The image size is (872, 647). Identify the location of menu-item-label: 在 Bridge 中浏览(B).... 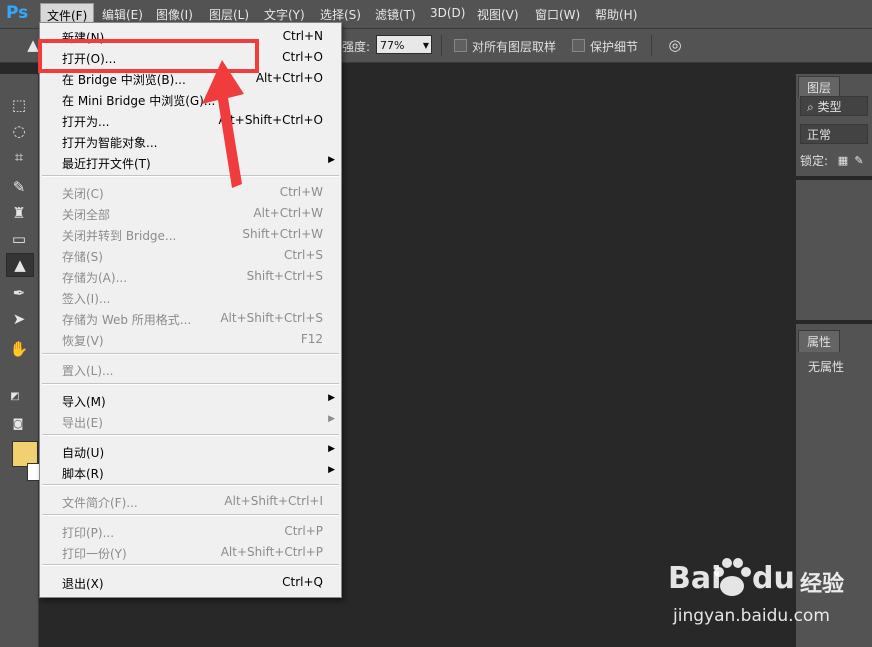
(124, 80).